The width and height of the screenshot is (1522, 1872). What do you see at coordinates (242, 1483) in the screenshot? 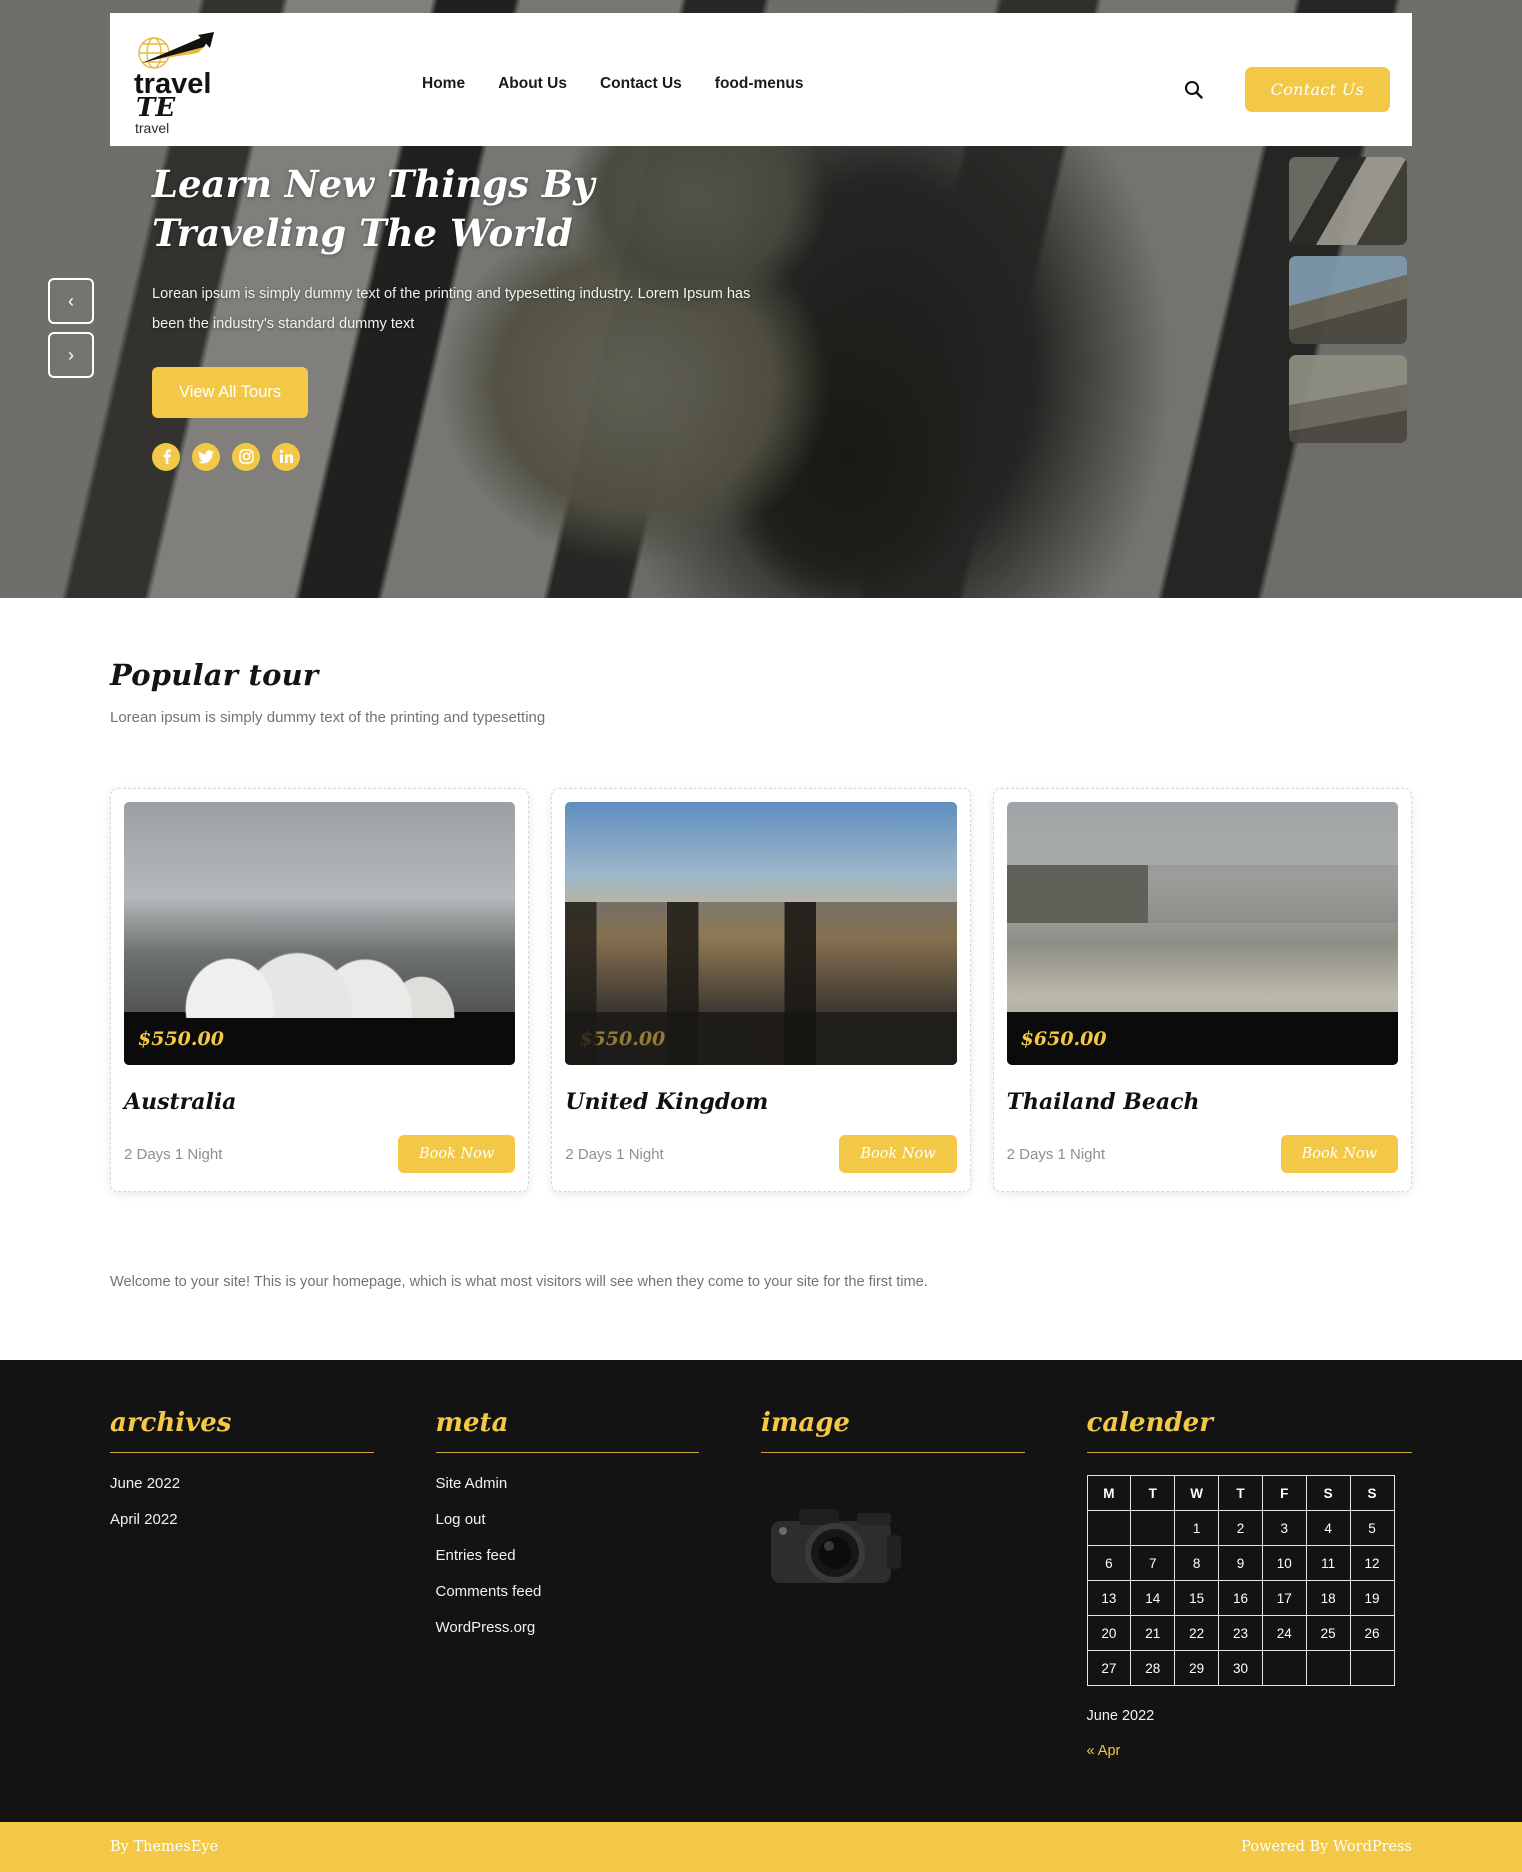
I see `archive-link-june-2022: June 2022` at bounding box center [242, 1483].